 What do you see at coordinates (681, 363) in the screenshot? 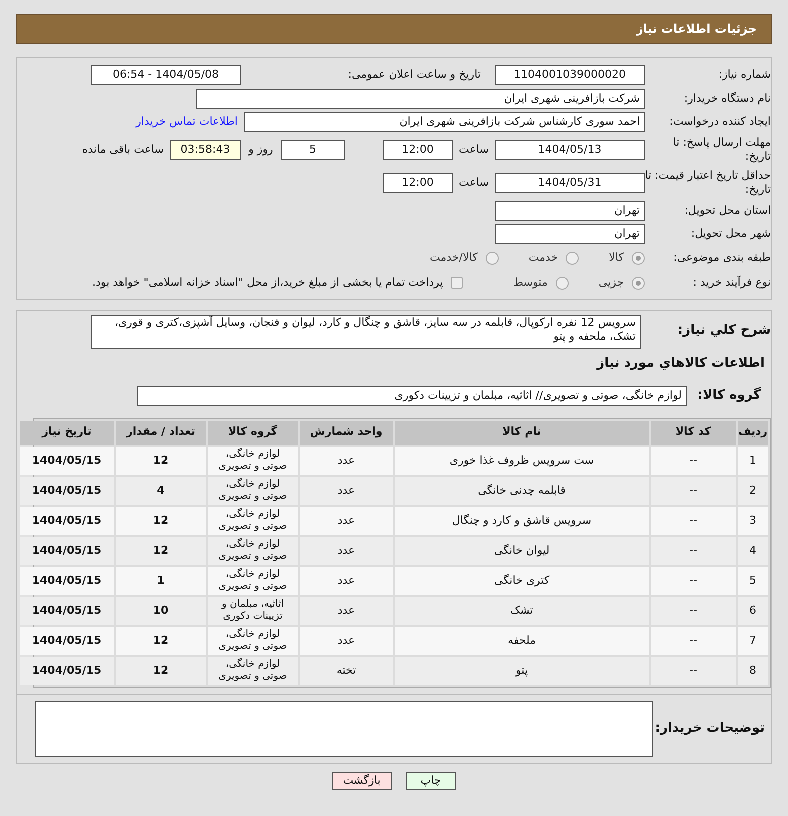
I see `section-heading: اطلاعات كالاهاي مورد نياز` at bounding box center [681, 363].